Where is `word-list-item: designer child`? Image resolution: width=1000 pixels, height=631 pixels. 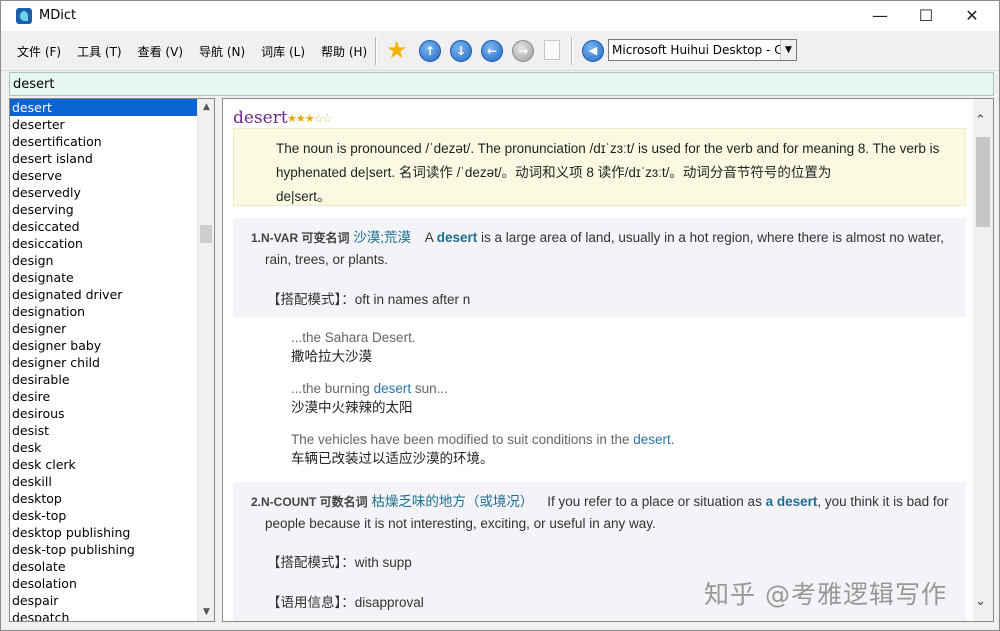 word-list-item: designer child is located at coordinates (104, 362).